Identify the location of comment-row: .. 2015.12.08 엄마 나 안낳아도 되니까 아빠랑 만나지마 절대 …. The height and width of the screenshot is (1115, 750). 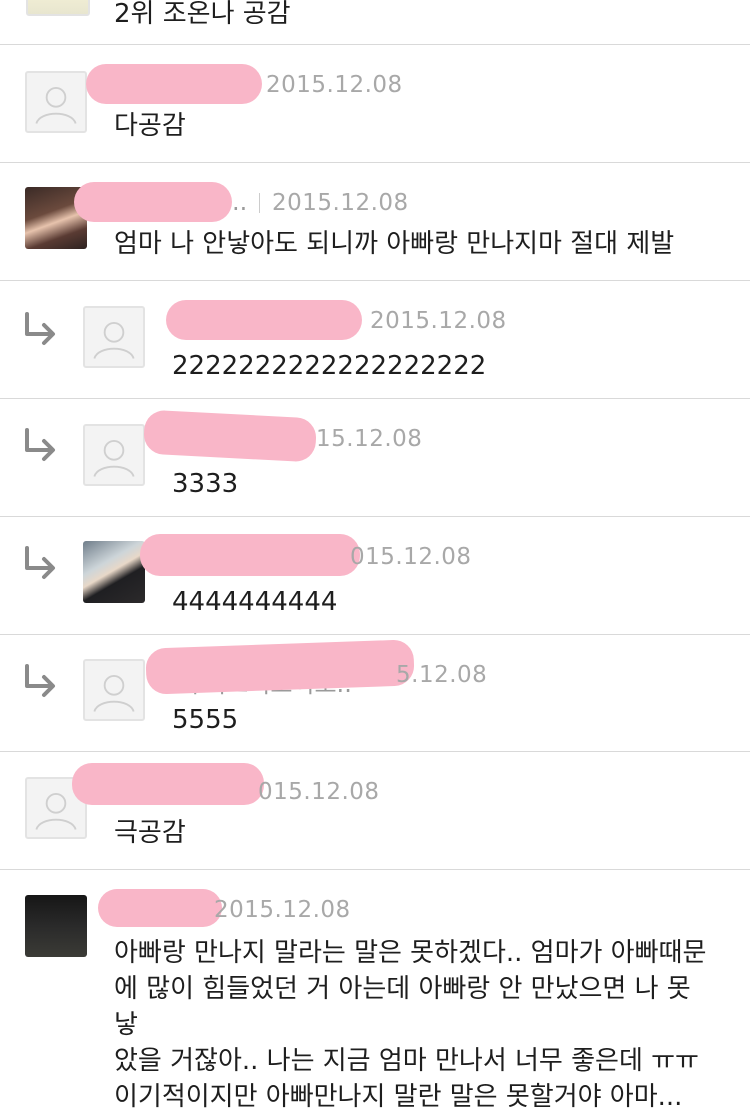
(375, 221).